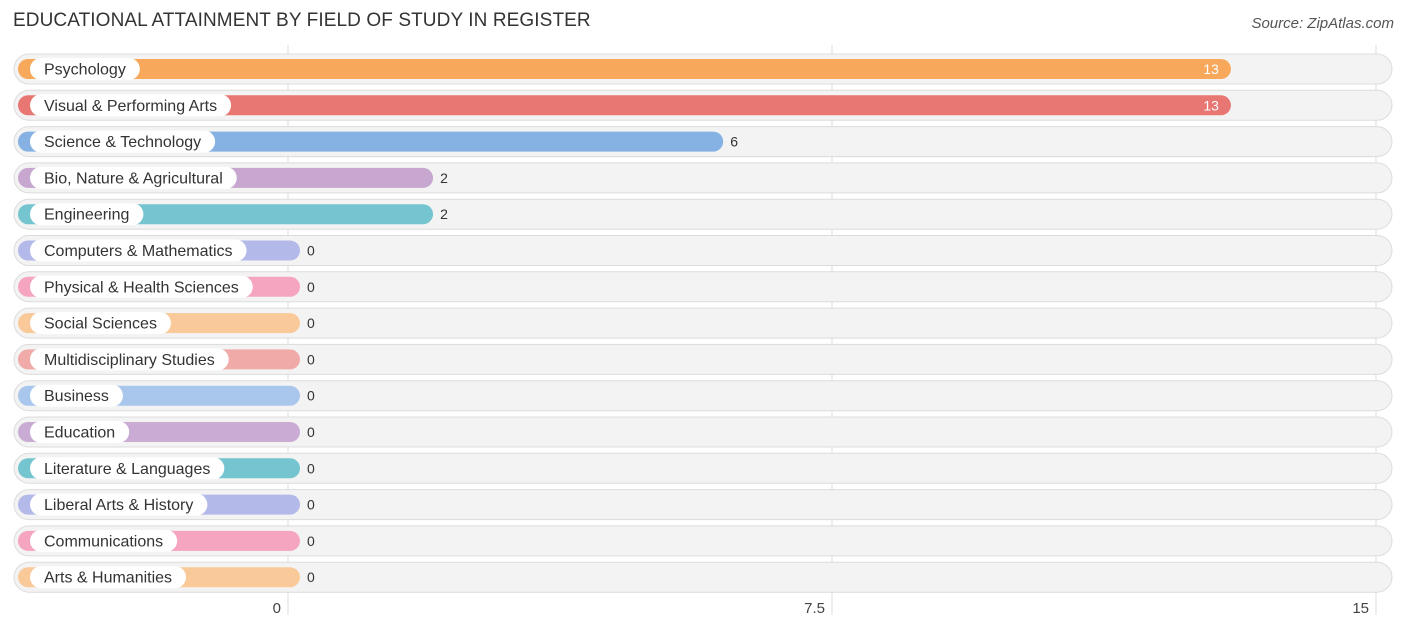 Image resolution: width=1406 pixels, height=631 pixels. Describe the element at coordinates (108, 578) in the screenshot. I see `category-label: Arts & Humanities` at that location.